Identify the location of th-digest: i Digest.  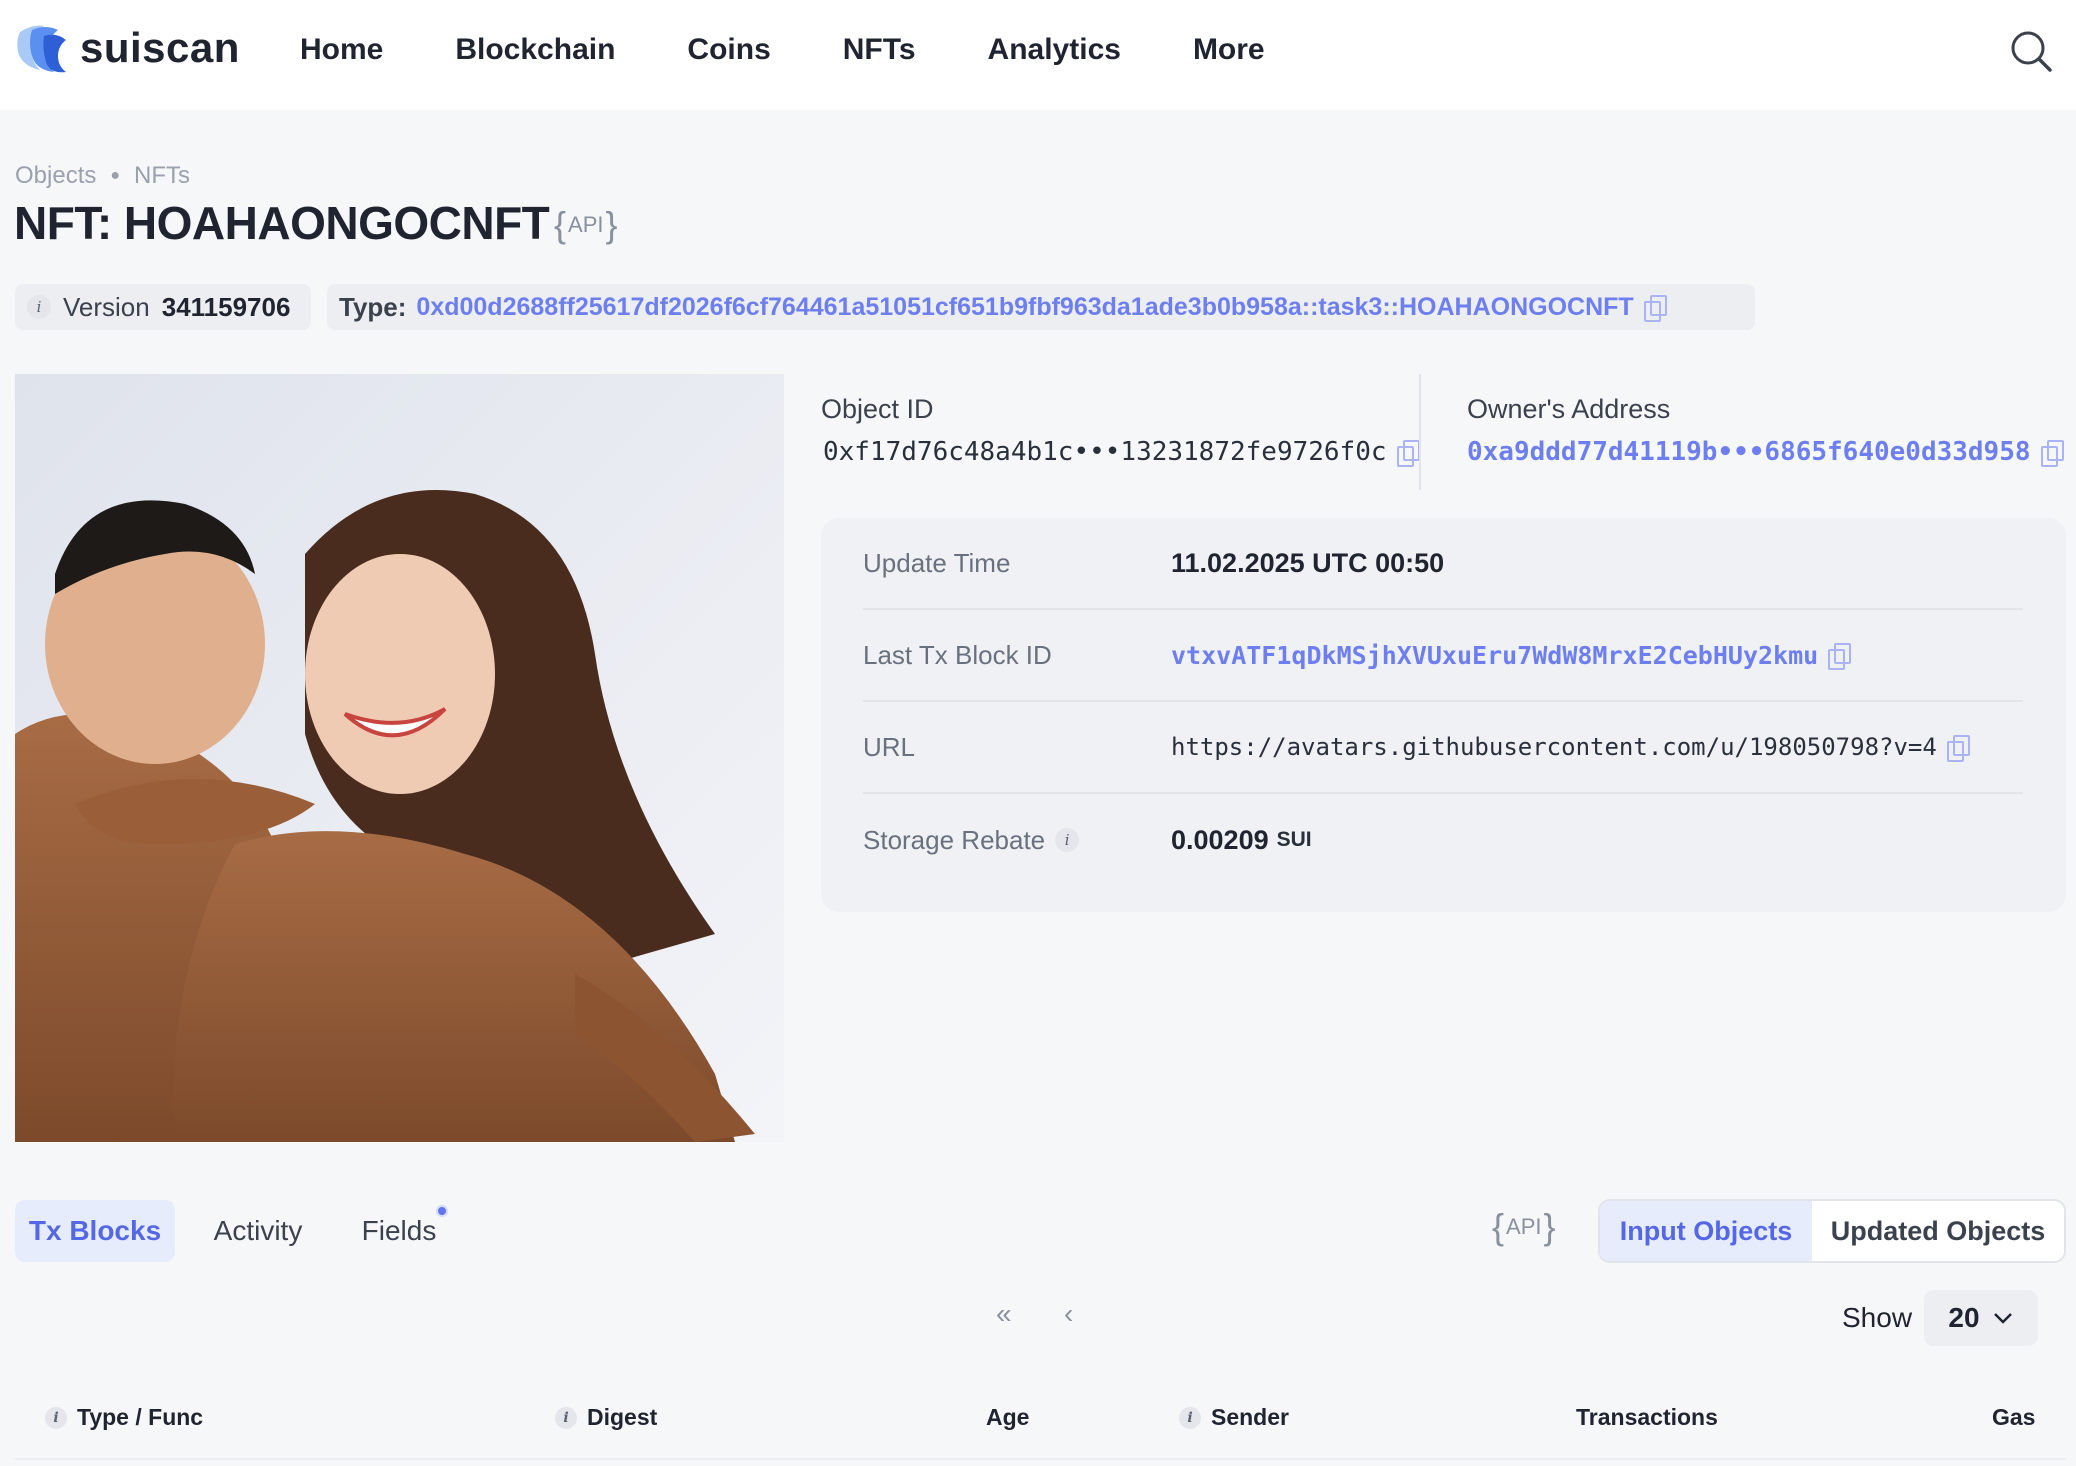
(606, 1417).